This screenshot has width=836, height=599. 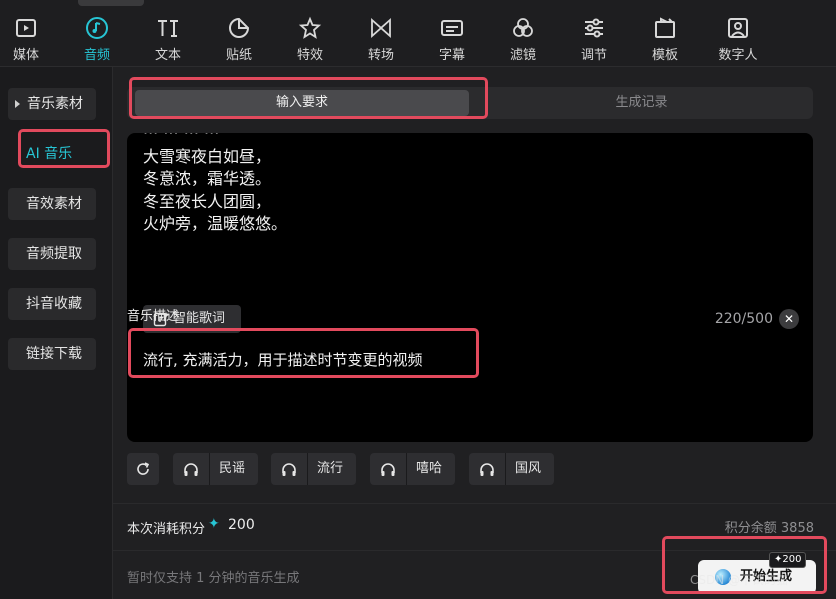 I want to click on sidebar-item-douyin-favorites: 抖音收藏, so click(x=52, y=304).